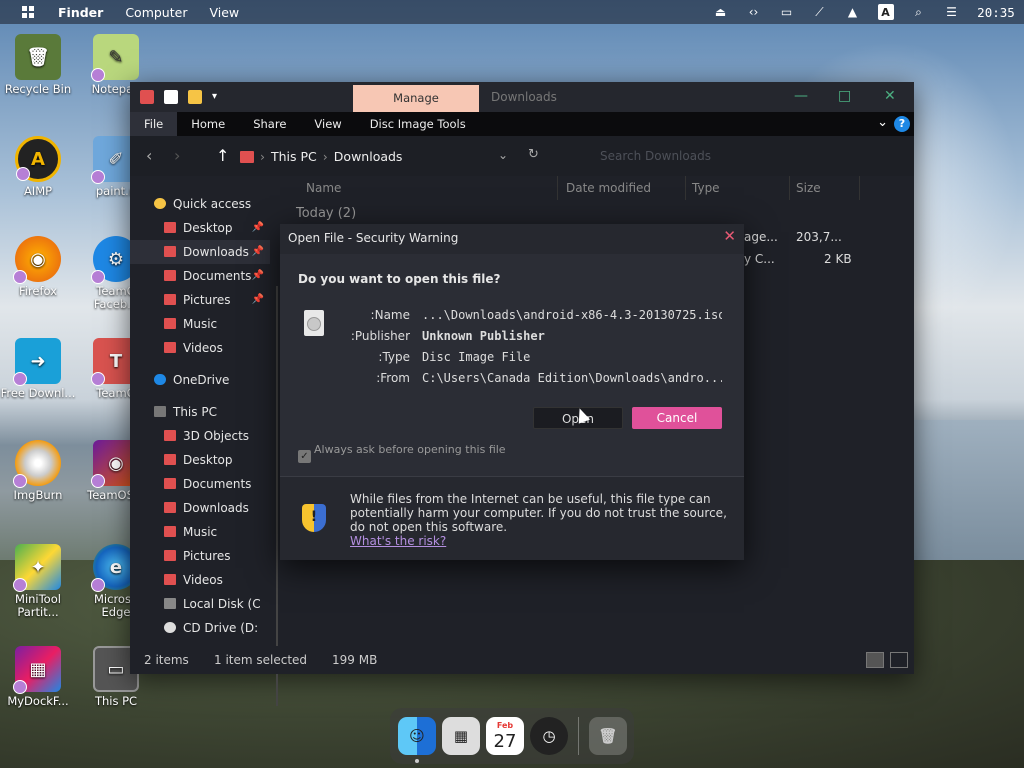  I want to click on whats-the-risk-link: What's the risk?, so click(398, 541).